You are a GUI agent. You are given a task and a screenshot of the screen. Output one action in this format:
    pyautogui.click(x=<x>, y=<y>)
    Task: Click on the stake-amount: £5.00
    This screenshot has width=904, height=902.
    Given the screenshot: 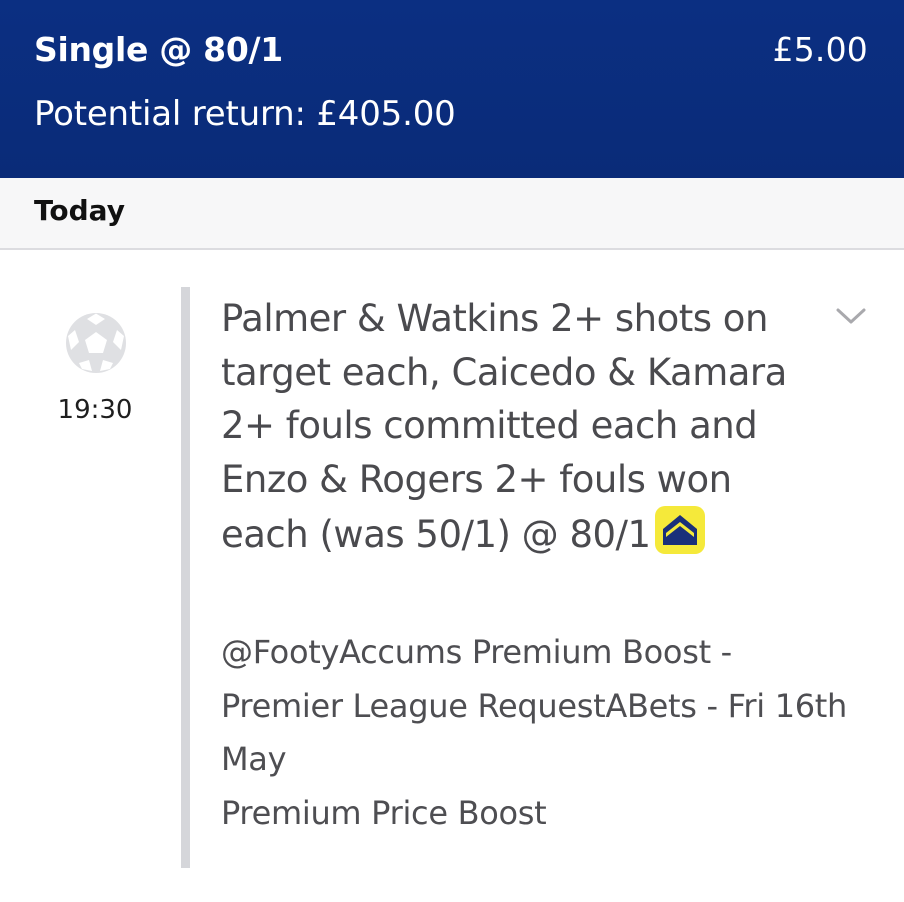 What is the action you would take?
    pyautogui.click(x=820, y=49)
    